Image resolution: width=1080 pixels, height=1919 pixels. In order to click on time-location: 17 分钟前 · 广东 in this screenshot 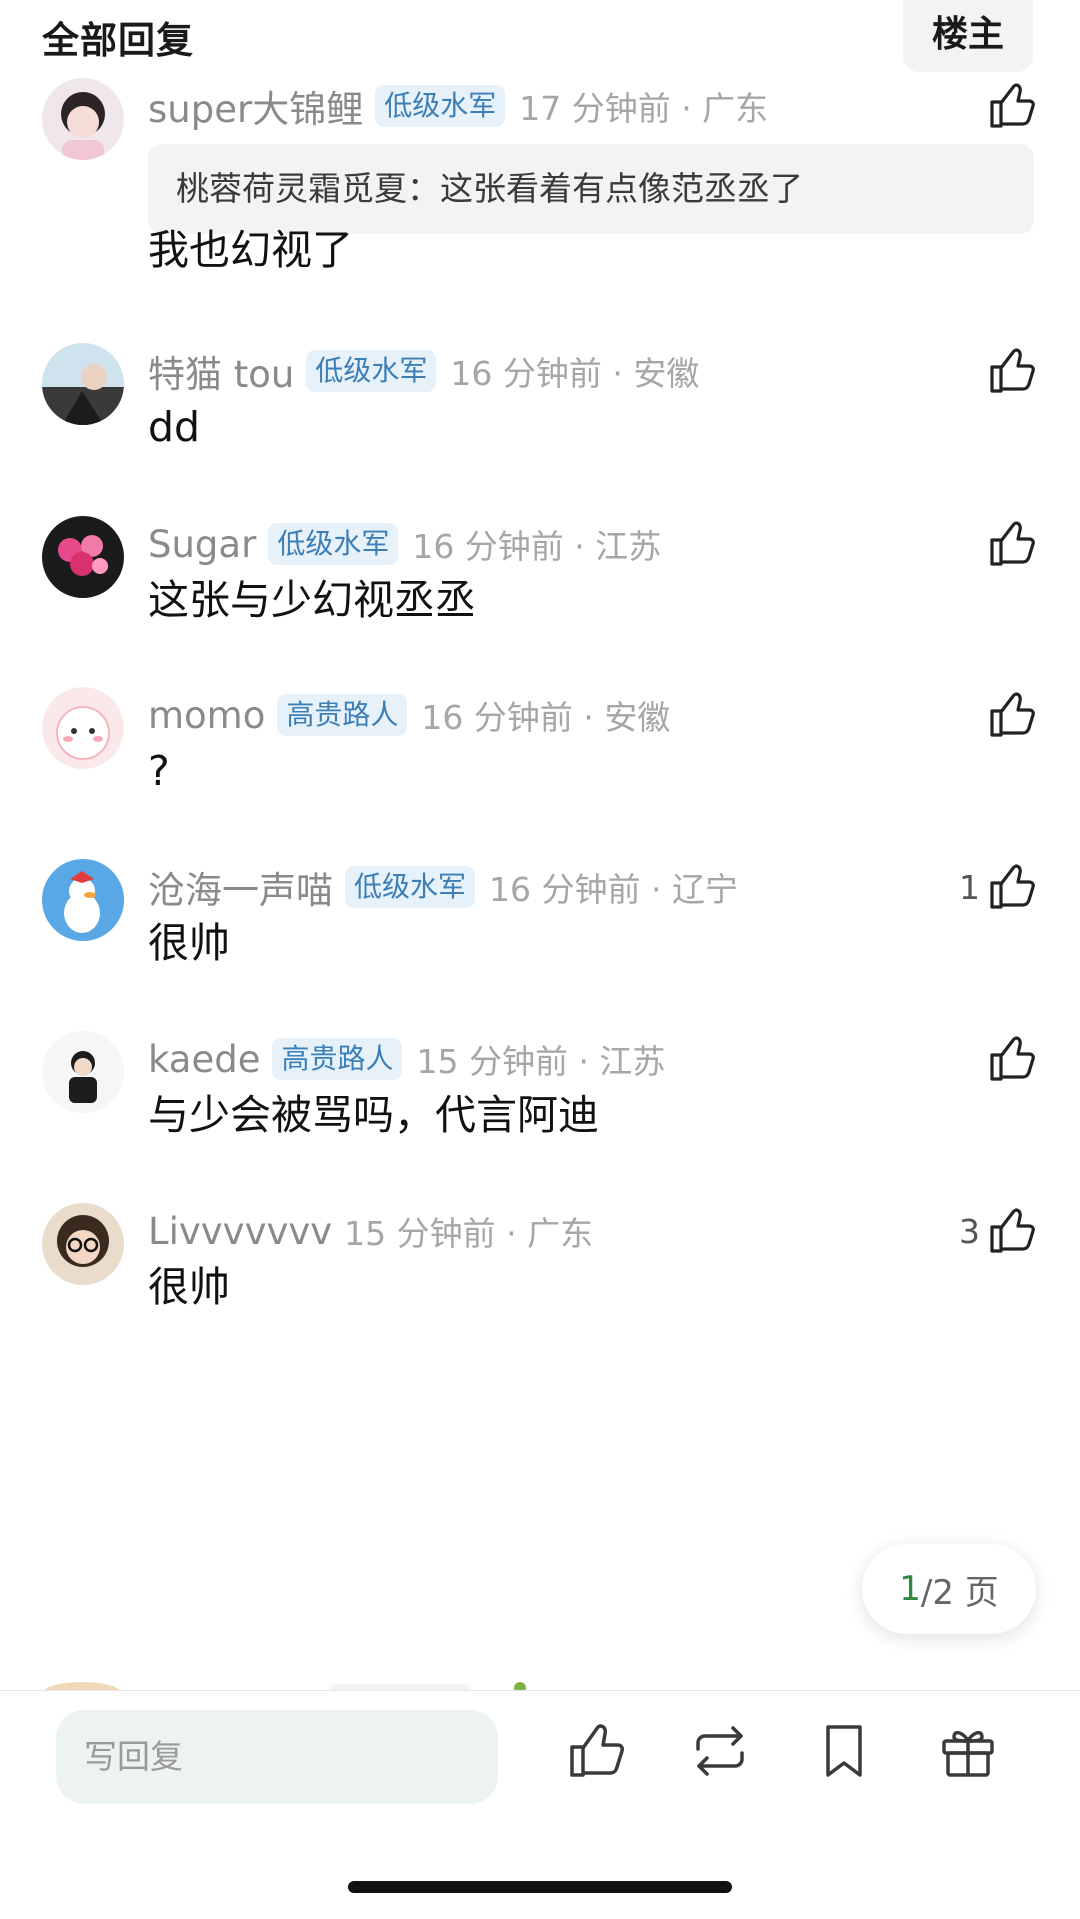, I will do `click(644, 108)`.